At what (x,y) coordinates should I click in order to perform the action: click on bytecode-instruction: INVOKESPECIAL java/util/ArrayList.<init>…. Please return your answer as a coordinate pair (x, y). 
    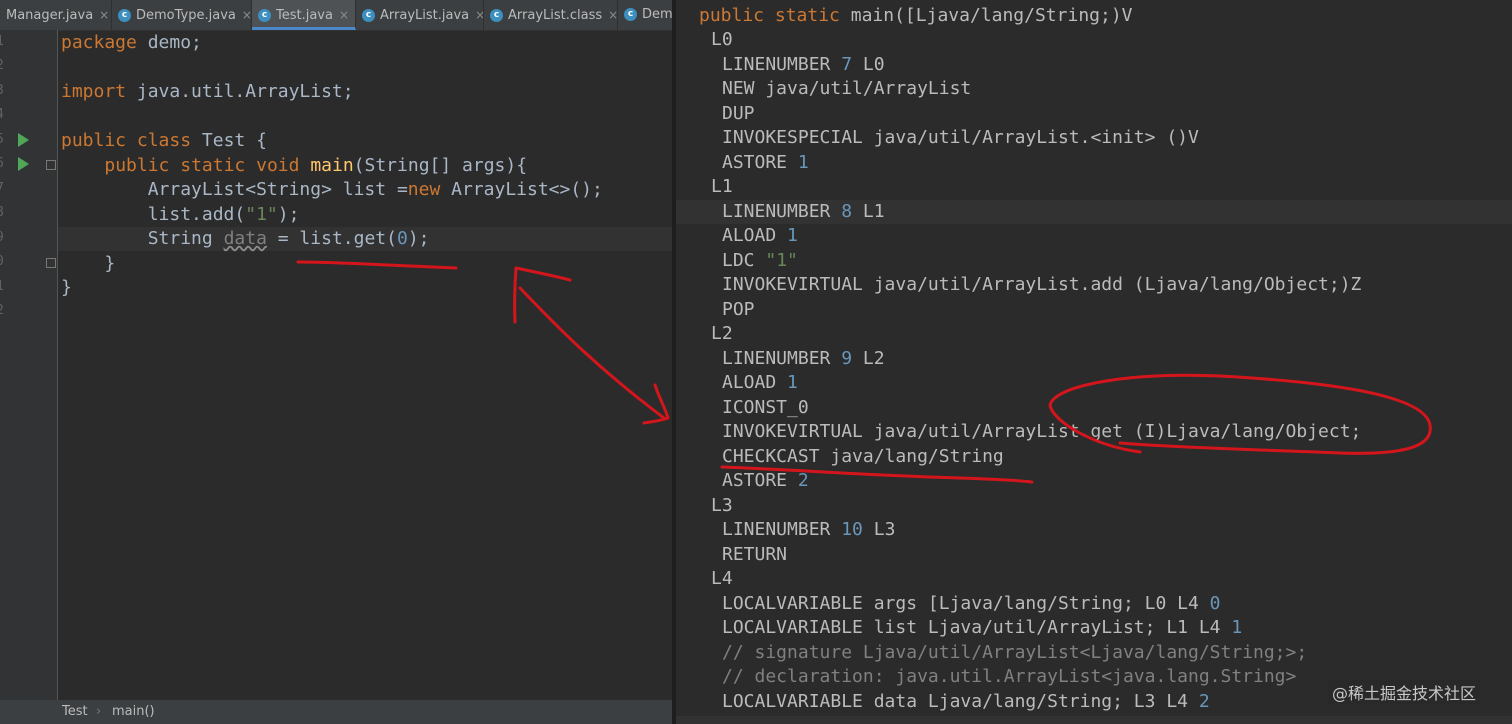
    Looking at the image, I should click on (960, 137).